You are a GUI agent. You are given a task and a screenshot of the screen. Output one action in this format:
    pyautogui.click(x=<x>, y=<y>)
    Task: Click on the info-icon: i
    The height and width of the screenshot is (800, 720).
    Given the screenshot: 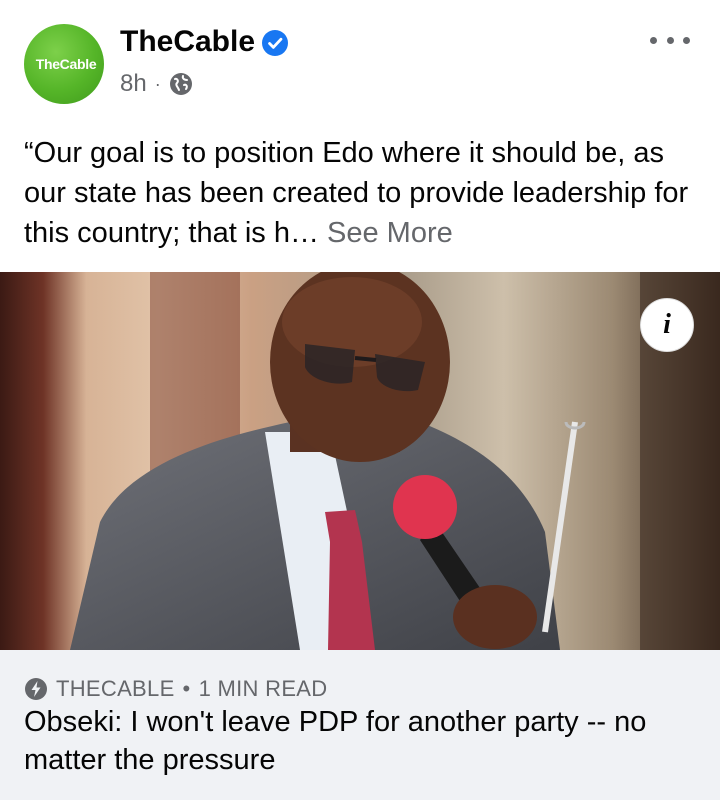 What is the action you would take?
    pyautogui.click(x=667, y=324)
    